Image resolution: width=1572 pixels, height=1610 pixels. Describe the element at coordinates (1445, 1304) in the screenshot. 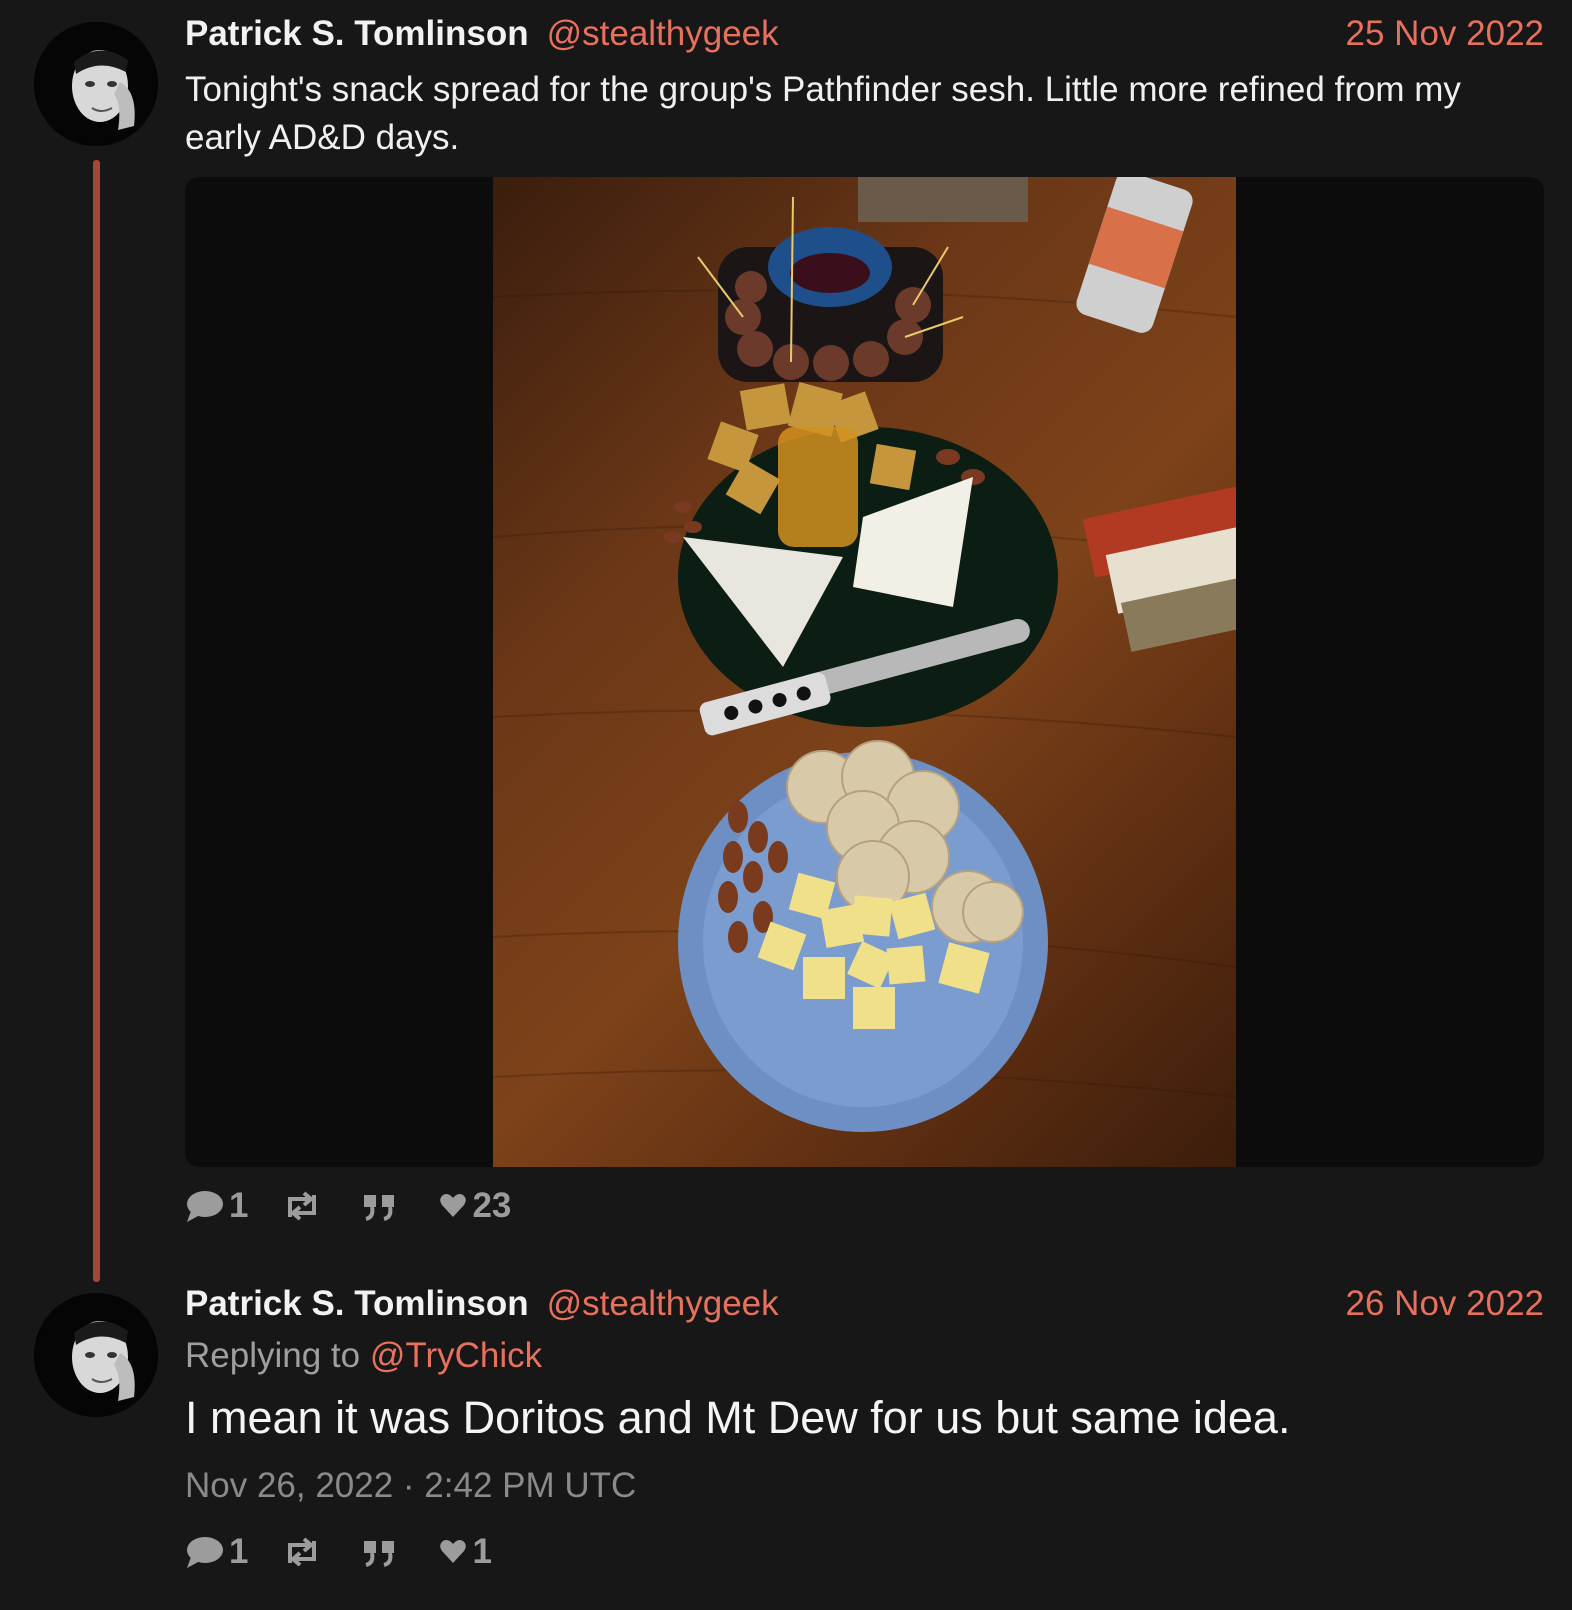

I see `tweet-date: 26 Nov 2022` at that location.